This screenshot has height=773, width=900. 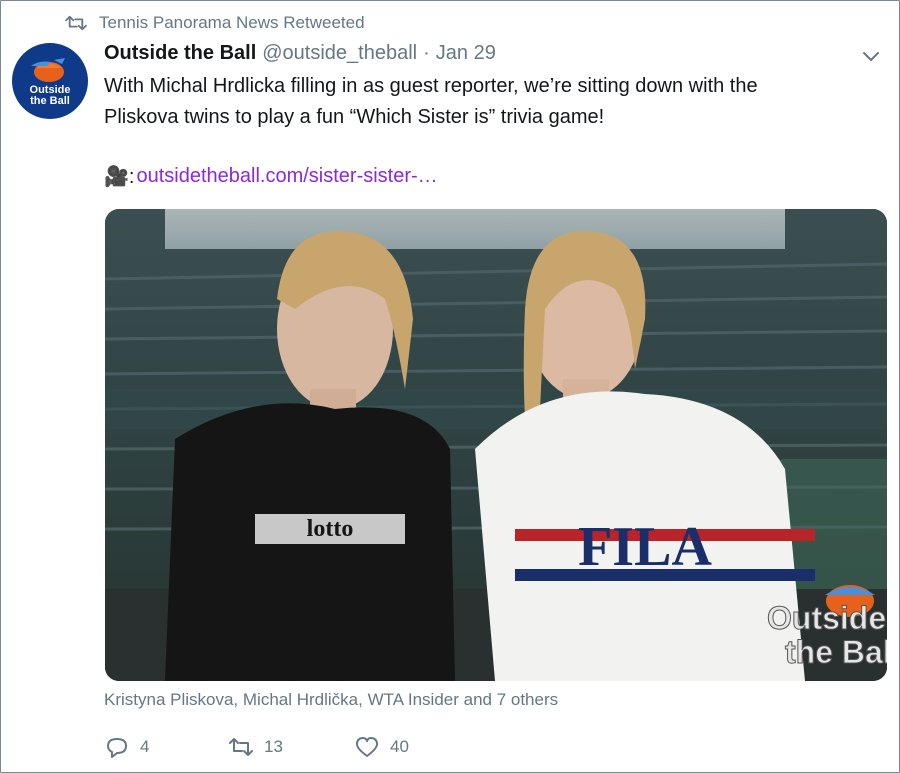 I want to click on tweet-date: Jan 29, so click(x=466, y=53).